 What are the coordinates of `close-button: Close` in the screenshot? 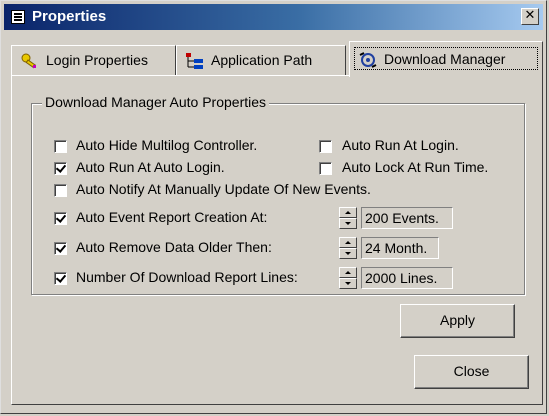 It's located at (471, 372).